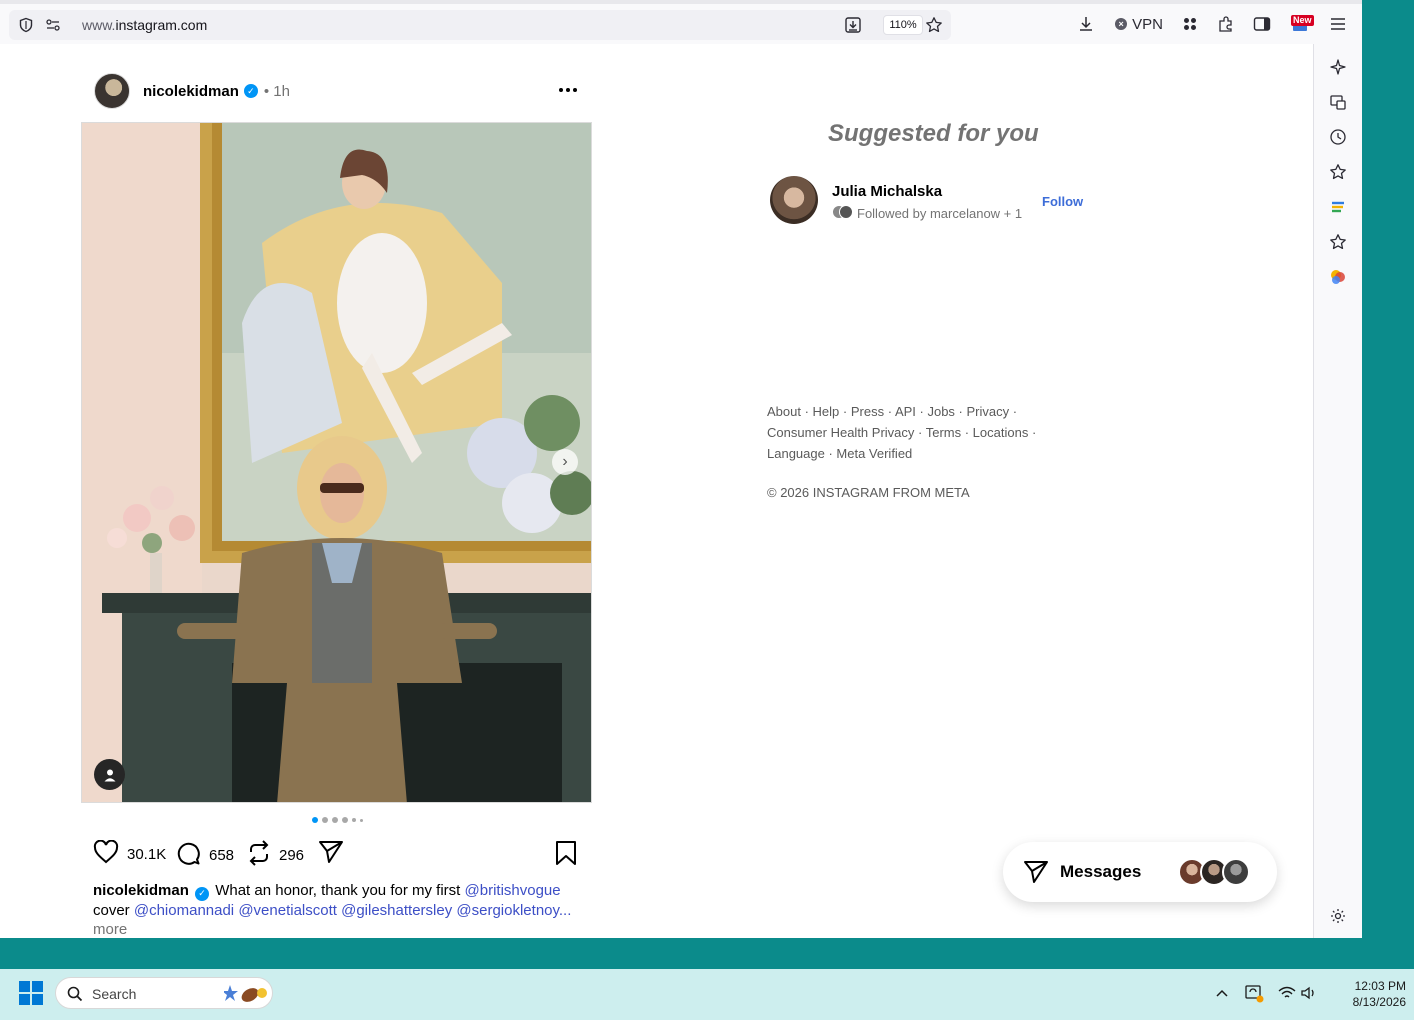  What do you see at coordinates (927, 213) in the screenshot?
I see `suggested-user-subtitle: Followed by marcelanow + 1` at bounding box center [927, 213].